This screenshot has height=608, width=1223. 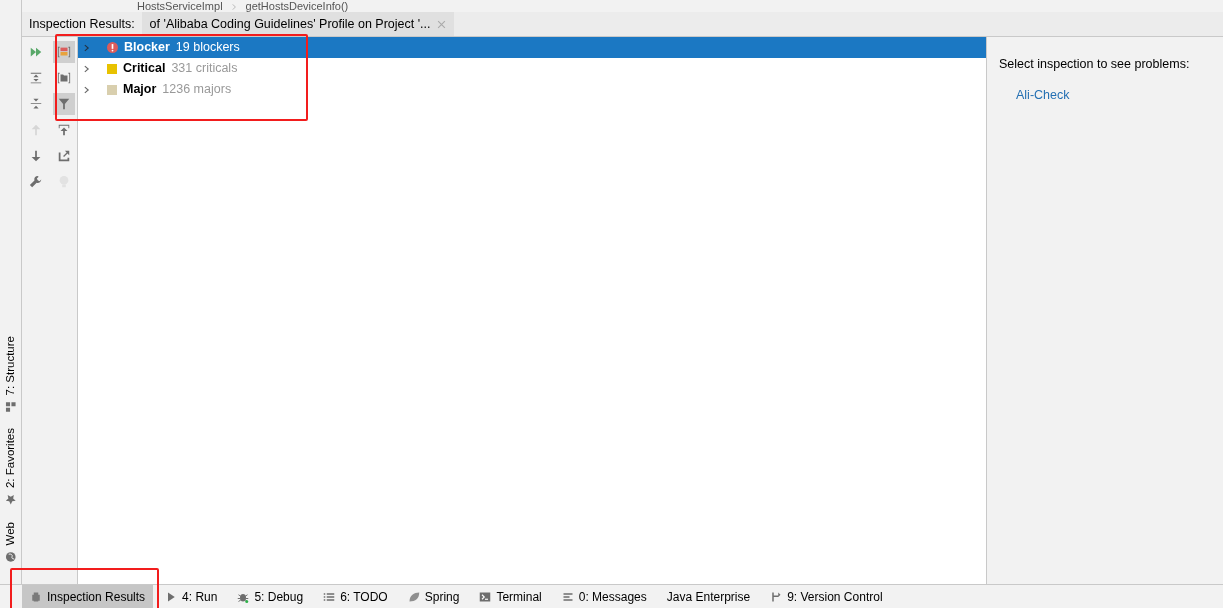 What do you see at coordinates (297, 6) in the screenshot?
I see `breadcrumb-item: getHostsDeviceInfo()` at bounding box center [297, 6].